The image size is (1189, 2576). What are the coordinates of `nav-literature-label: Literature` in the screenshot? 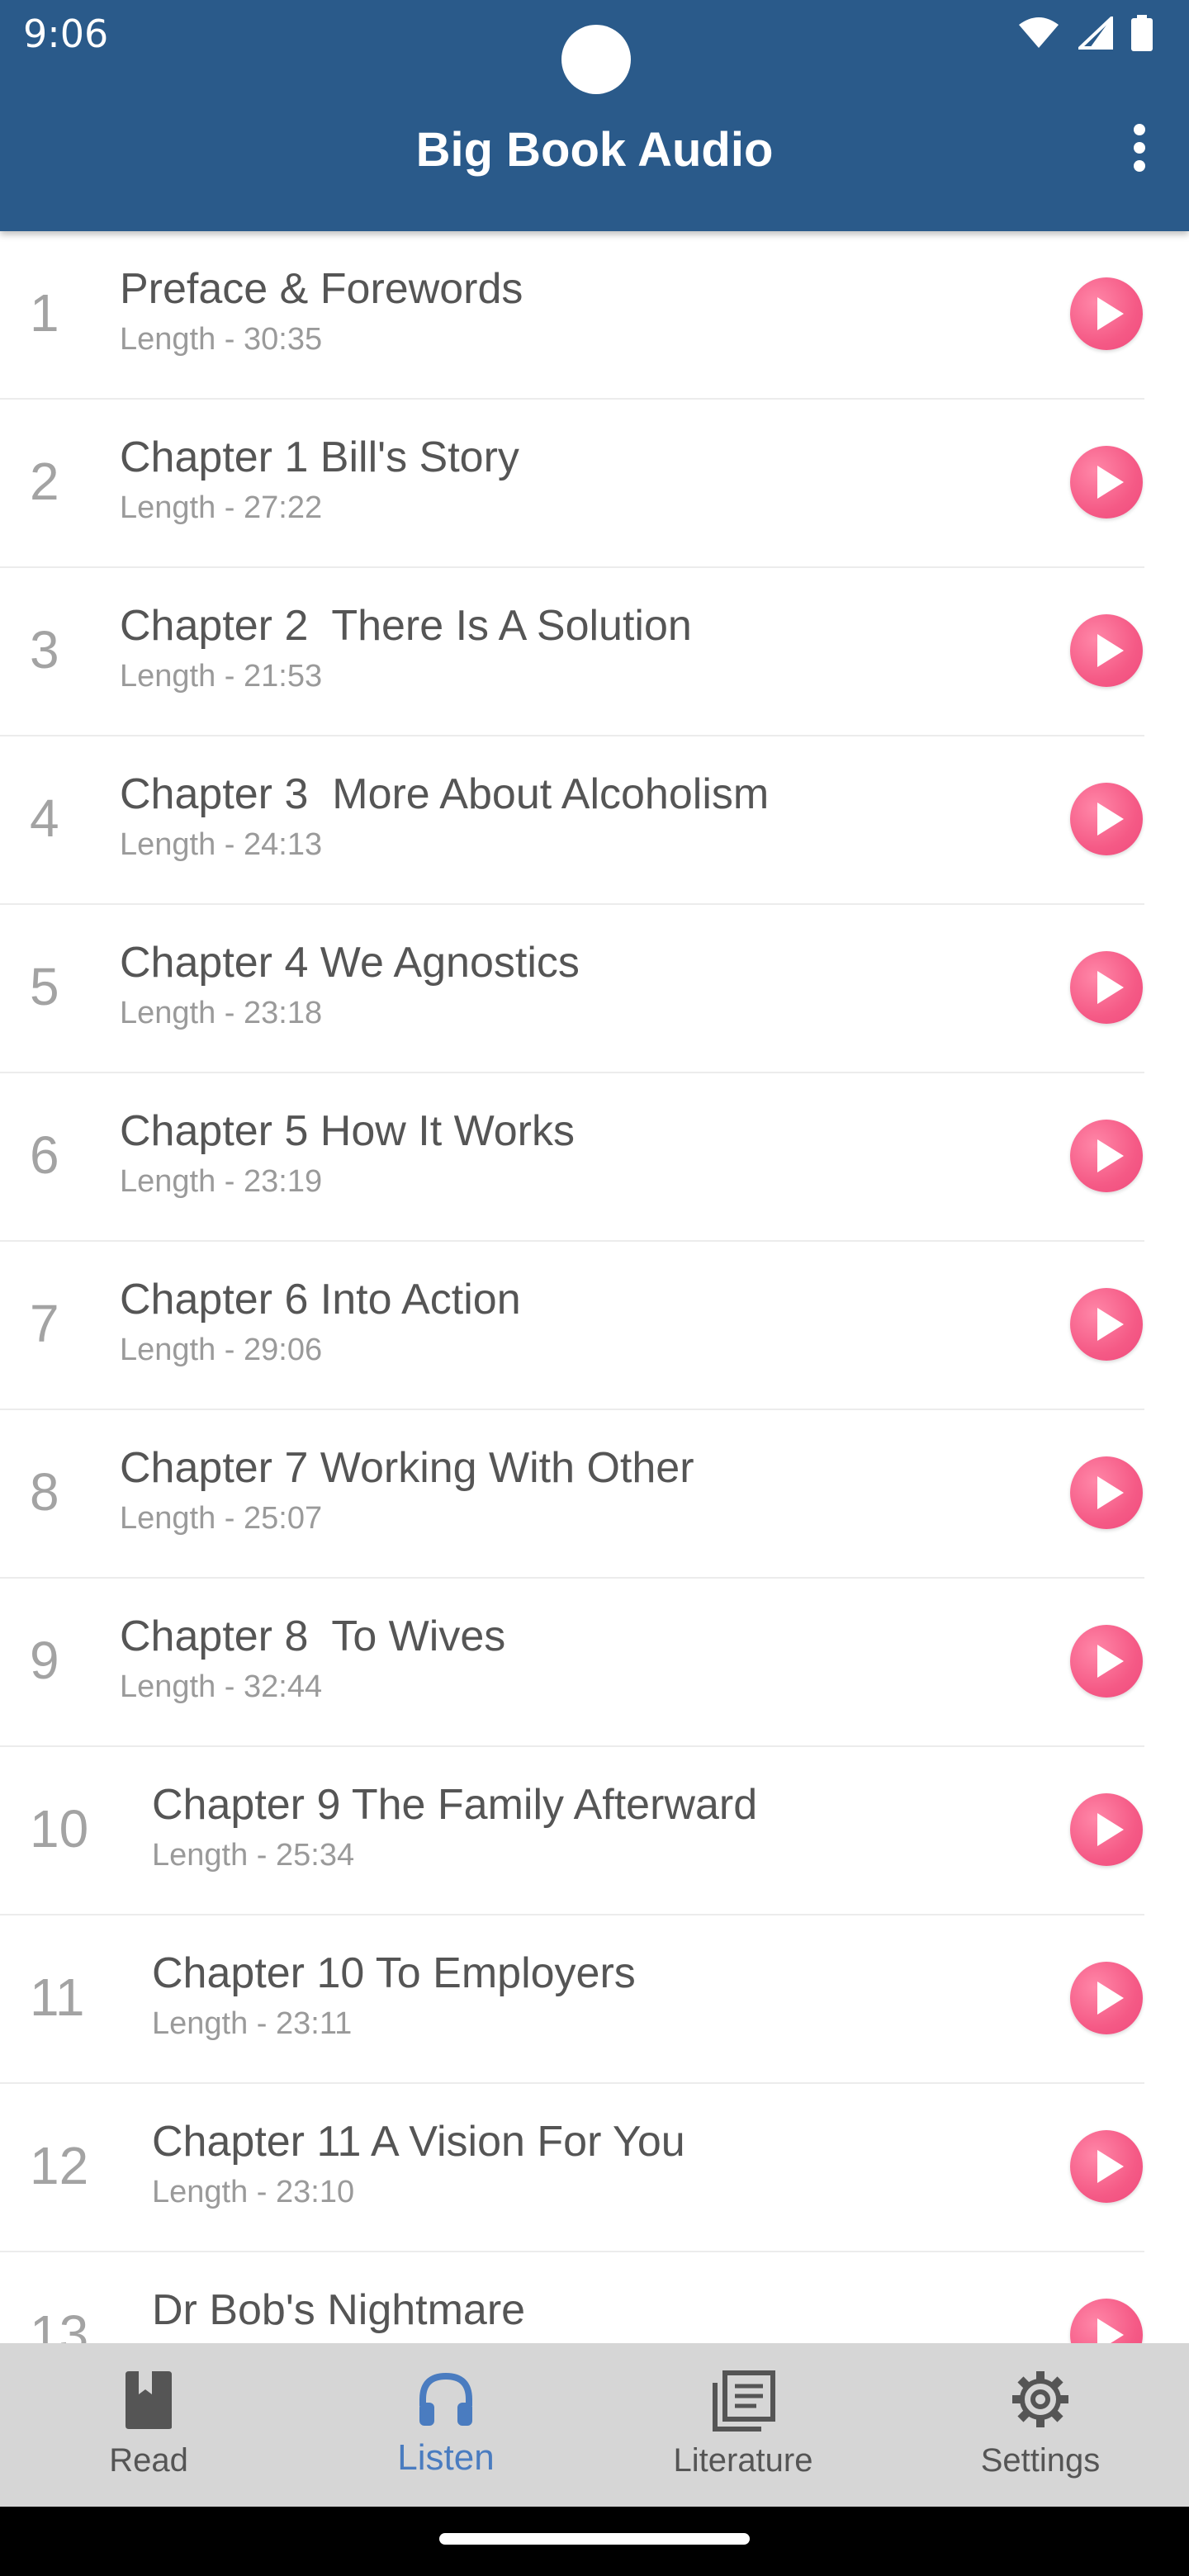 It's located at (743, 2460).